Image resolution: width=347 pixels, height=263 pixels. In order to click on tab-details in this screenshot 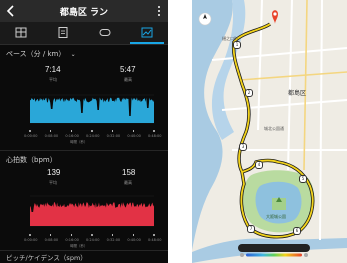, I will do `click(63, 33)`.